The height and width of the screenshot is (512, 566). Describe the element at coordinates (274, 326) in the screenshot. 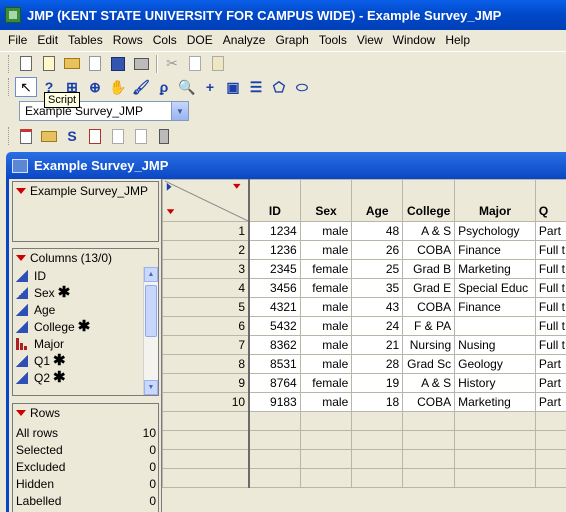

I see `cell-id: 5432` at that location.